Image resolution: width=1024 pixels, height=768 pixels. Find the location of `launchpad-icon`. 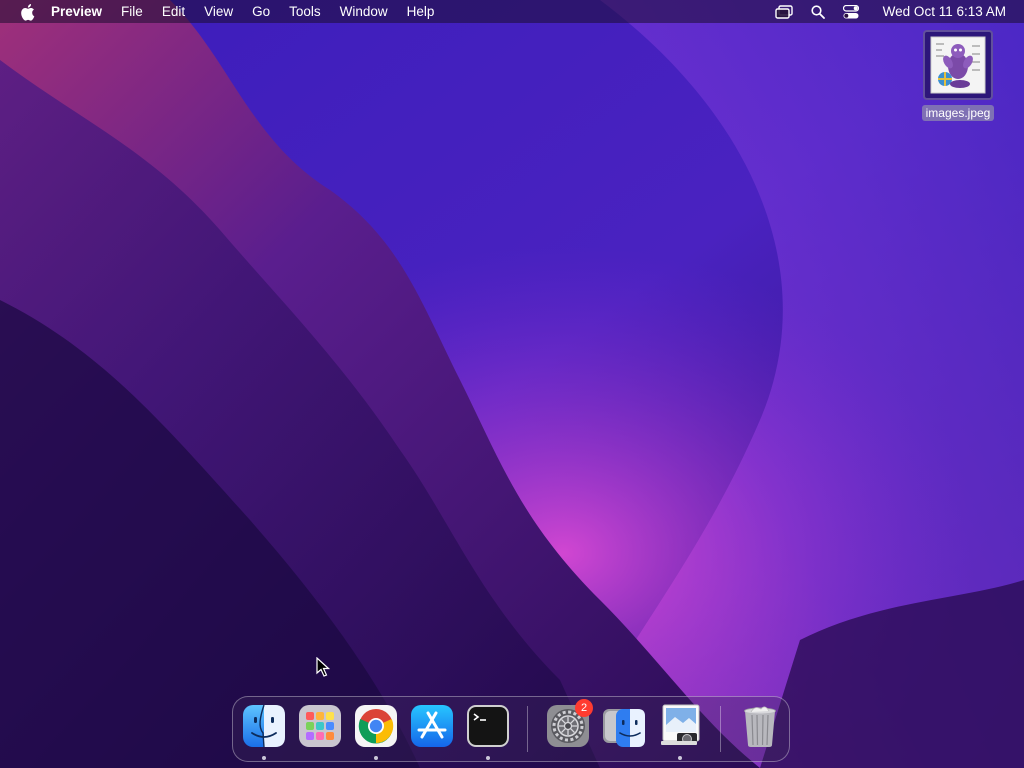

launchpad-icon is located at coordinates (320, 726).